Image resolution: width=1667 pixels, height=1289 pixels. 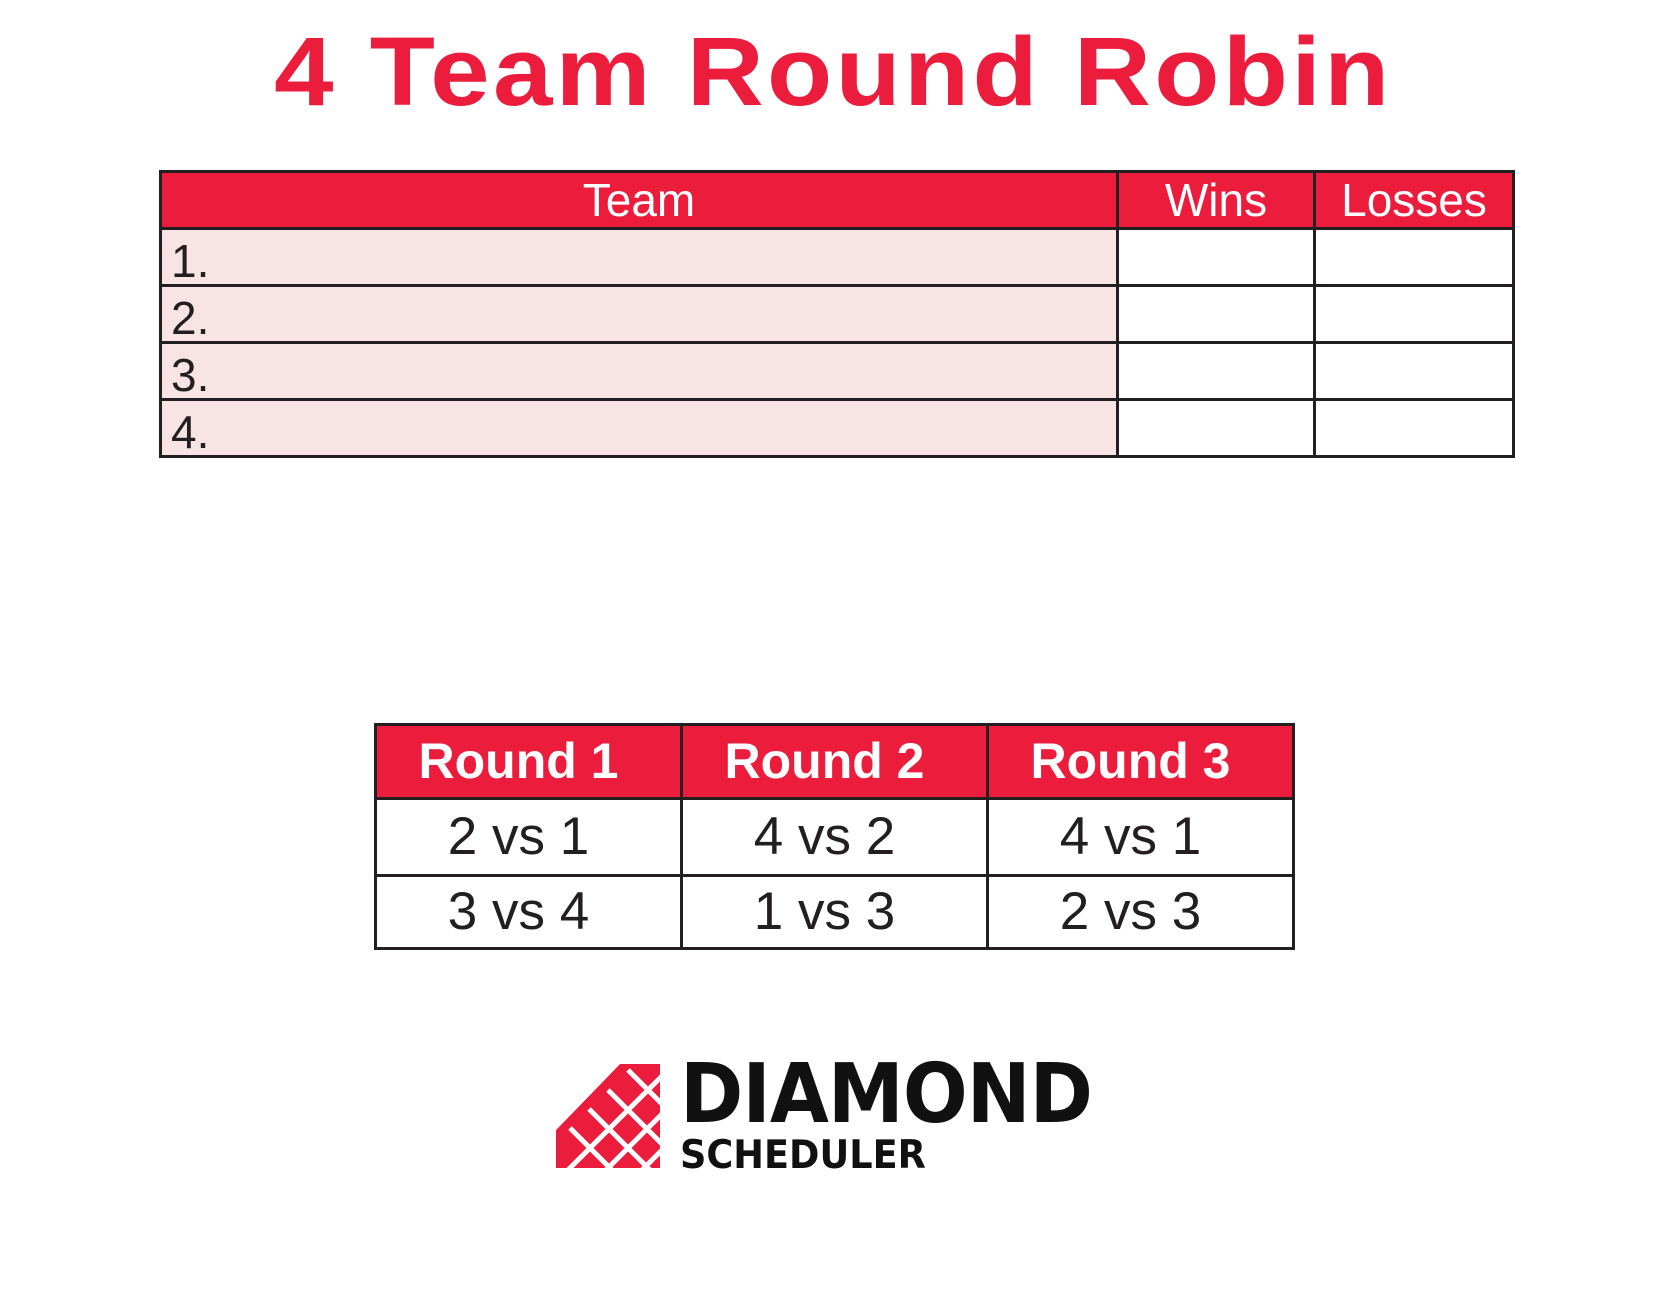 I want to click on rounds-header-row: Round 1 Round 2 Round 3, so click(x=834, y=761).